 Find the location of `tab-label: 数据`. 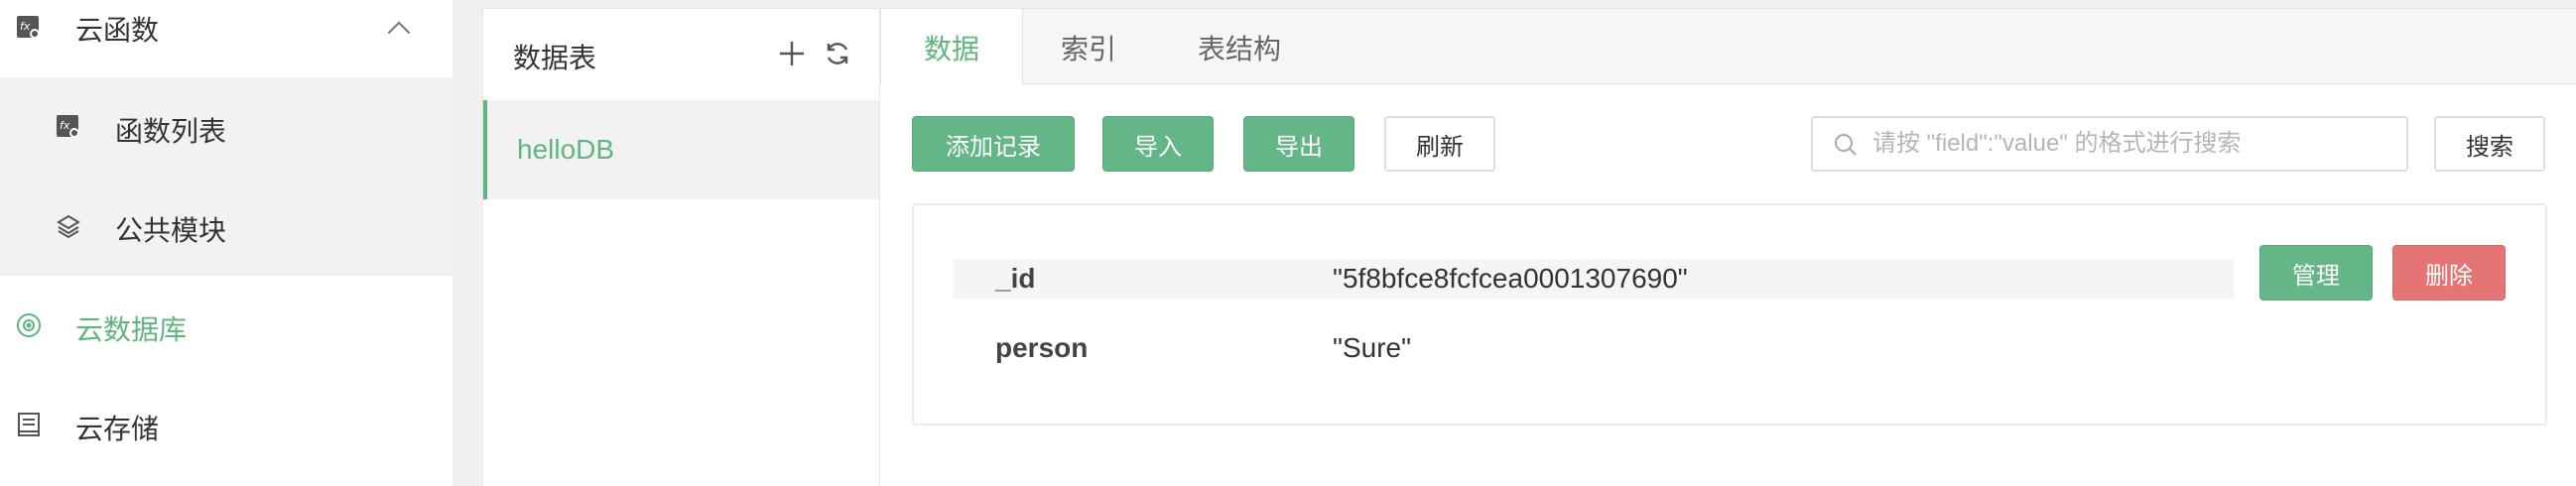

tab-label: 数据 is located at coordinates (951, 48).